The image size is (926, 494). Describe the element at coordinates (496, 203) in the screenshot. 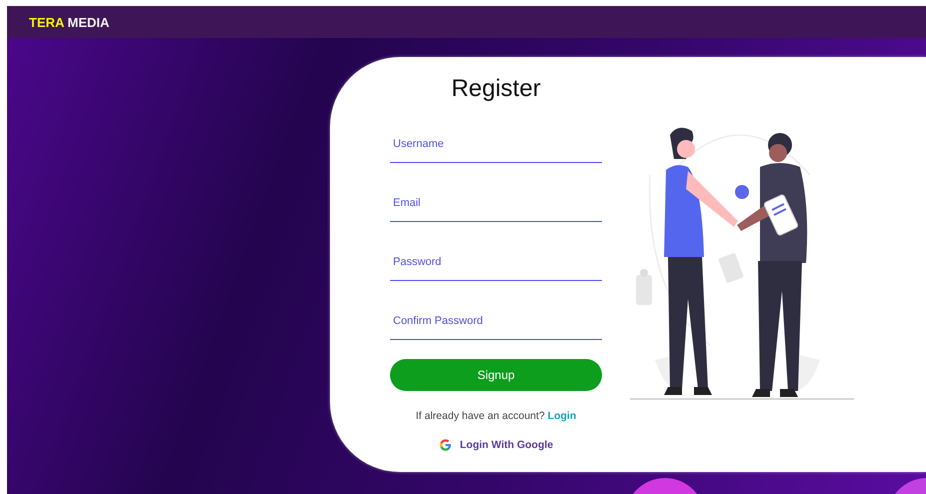

I see `input-field: Email` at that location.